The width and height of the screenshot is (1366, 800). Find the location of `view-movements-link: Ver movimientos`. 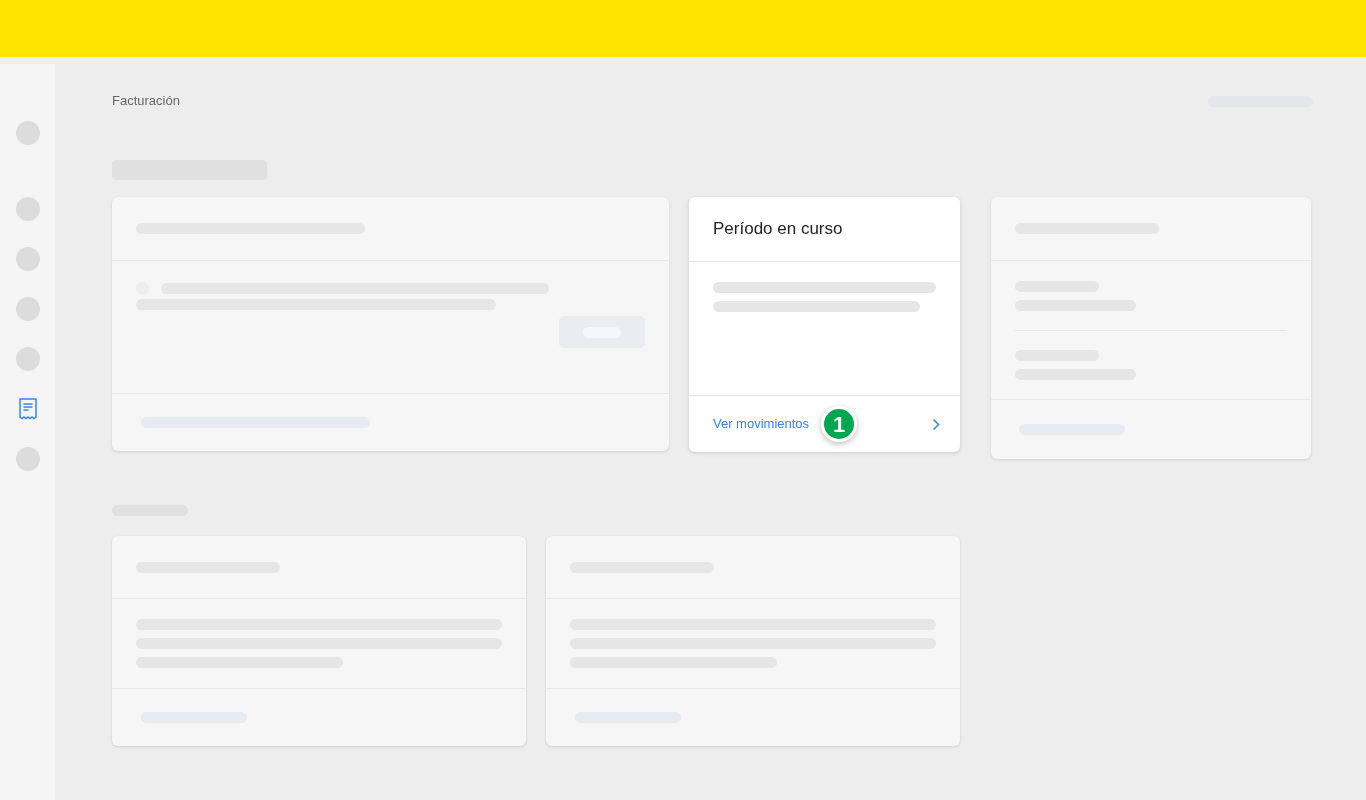

view-movements-link: Ver movimientos is located at coordinates (761, 424).